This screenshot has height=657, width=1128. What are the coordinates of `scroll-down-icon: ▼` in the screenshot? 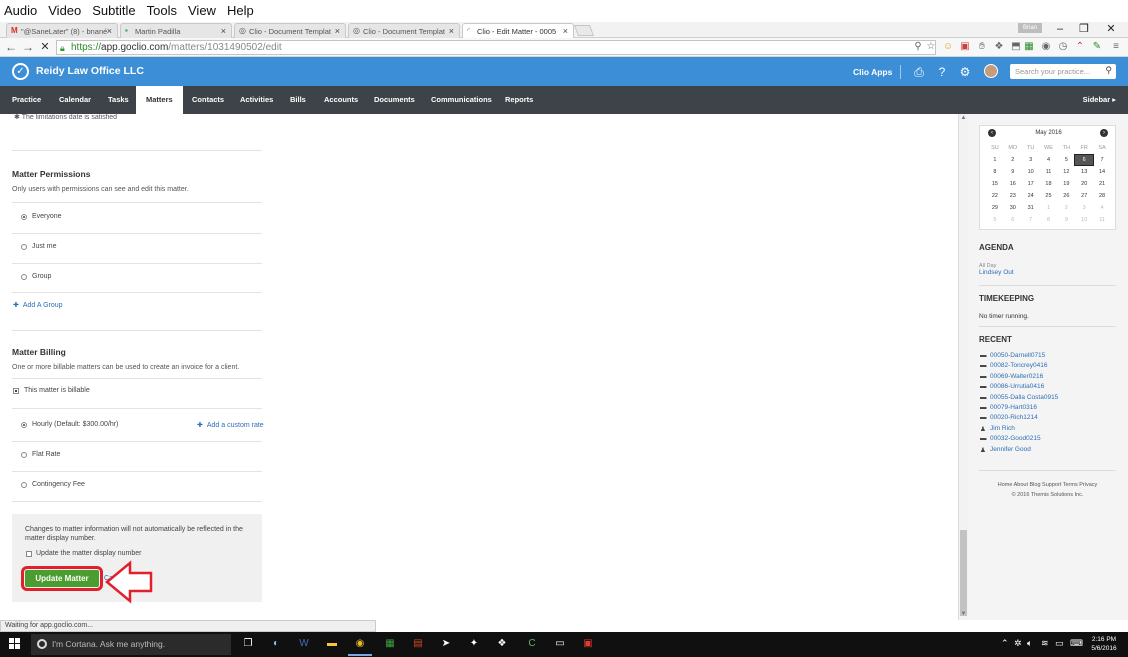 It's located at (963, 615).